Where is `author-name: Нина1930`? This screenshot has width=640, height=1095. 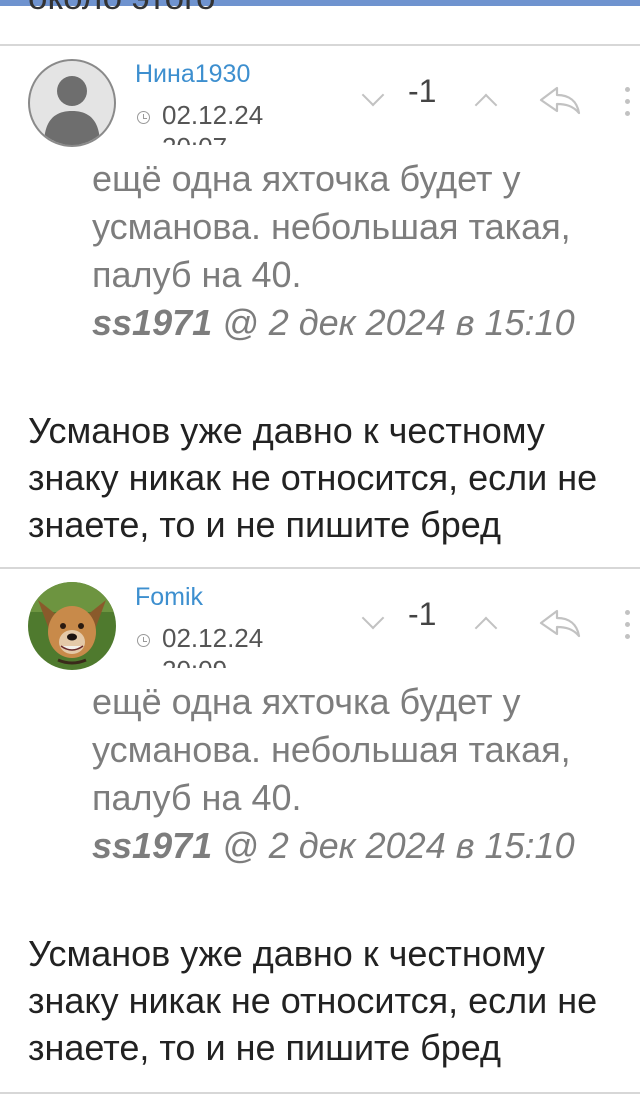
author-name: Нина1930 is located at coordinates (192, 74).